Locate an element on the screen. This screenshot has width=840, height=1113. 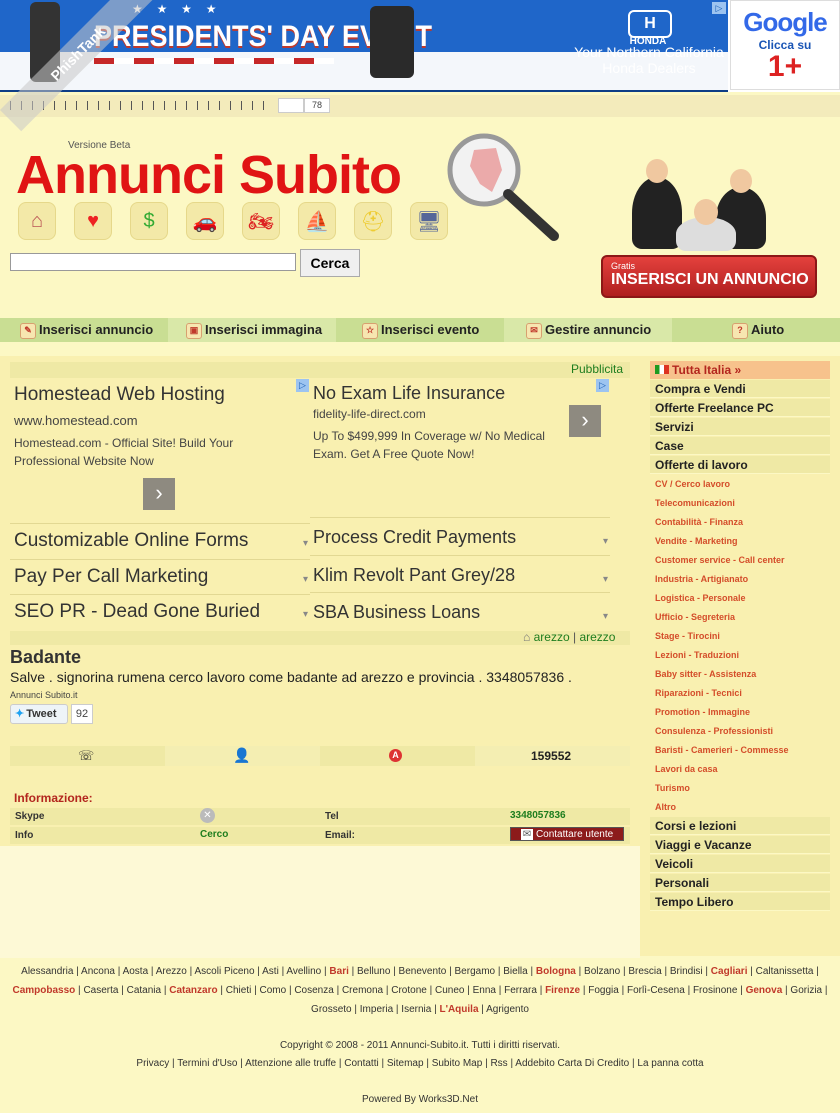
city-link: Bologna is located at coordinates (556, 971).